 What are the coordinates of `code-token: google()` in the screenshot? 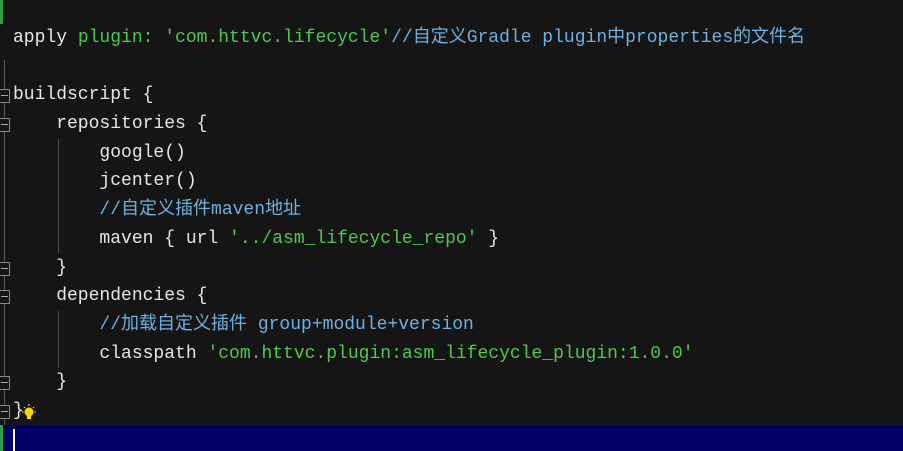 It's located at (99, 152).